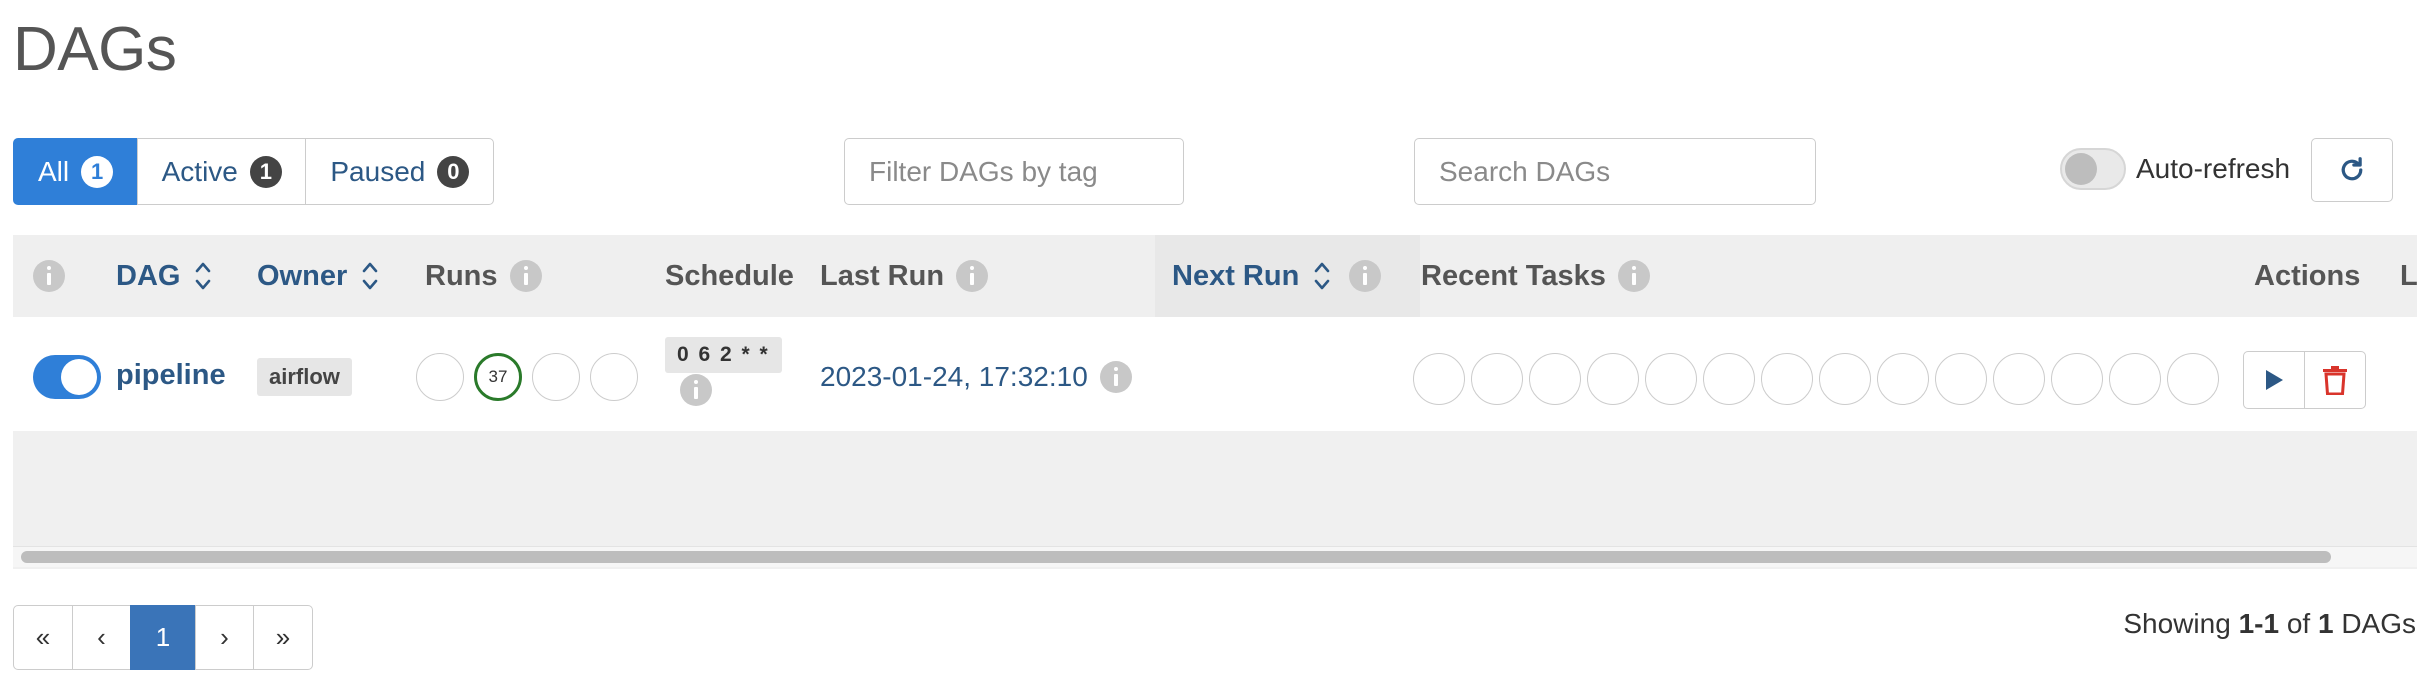 The height and width of the screenshot is (694, 2430). Describe the element at coordinates (265, 171) in the screenshot. I see `filter-active-count: 1` at that location.